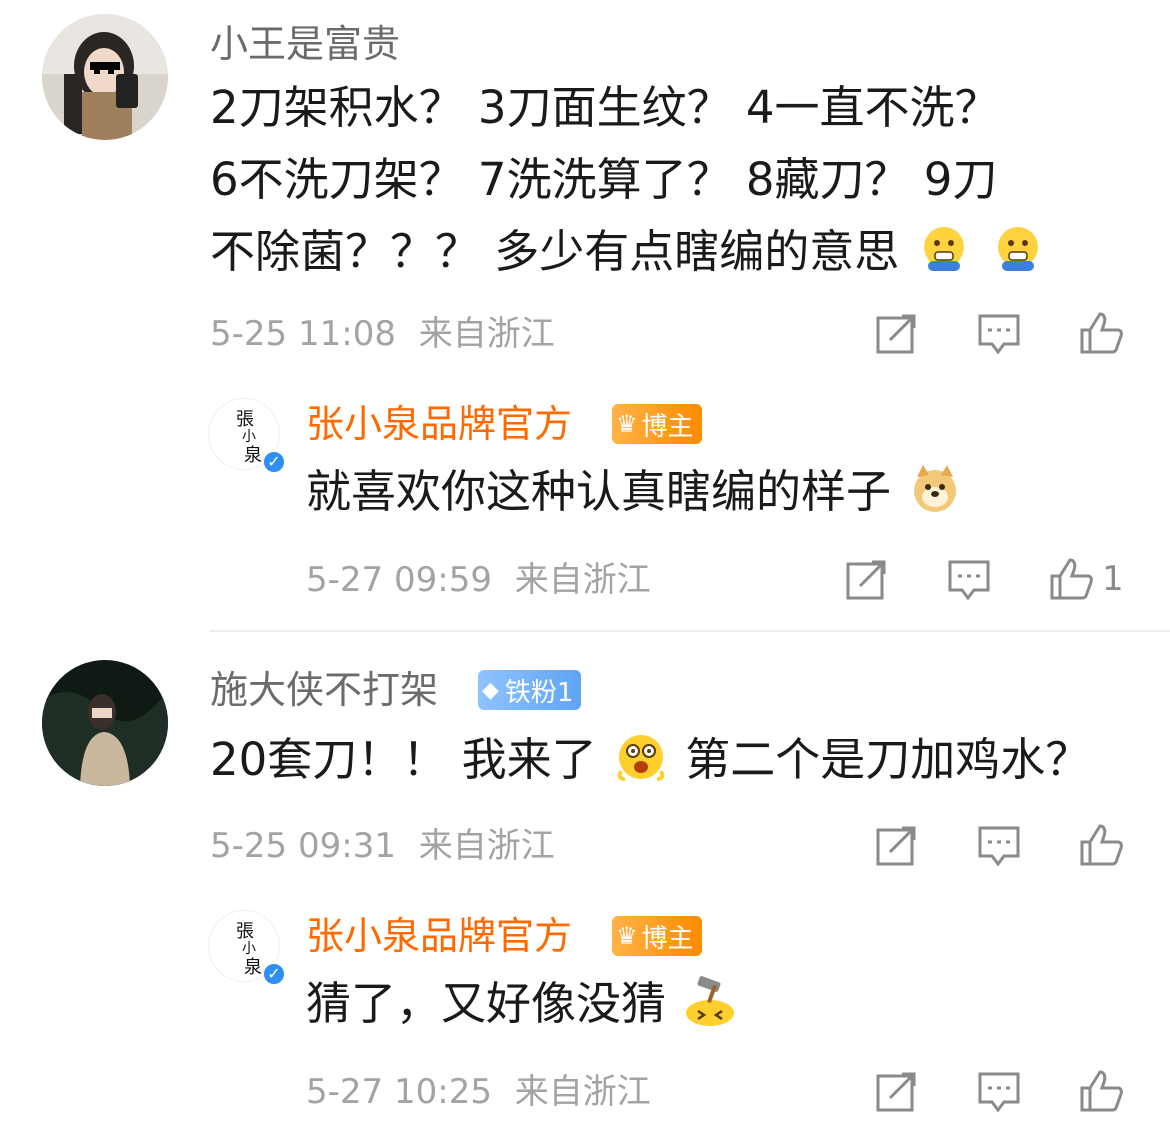  I want to click on reply-actions, so click(999, 1091).